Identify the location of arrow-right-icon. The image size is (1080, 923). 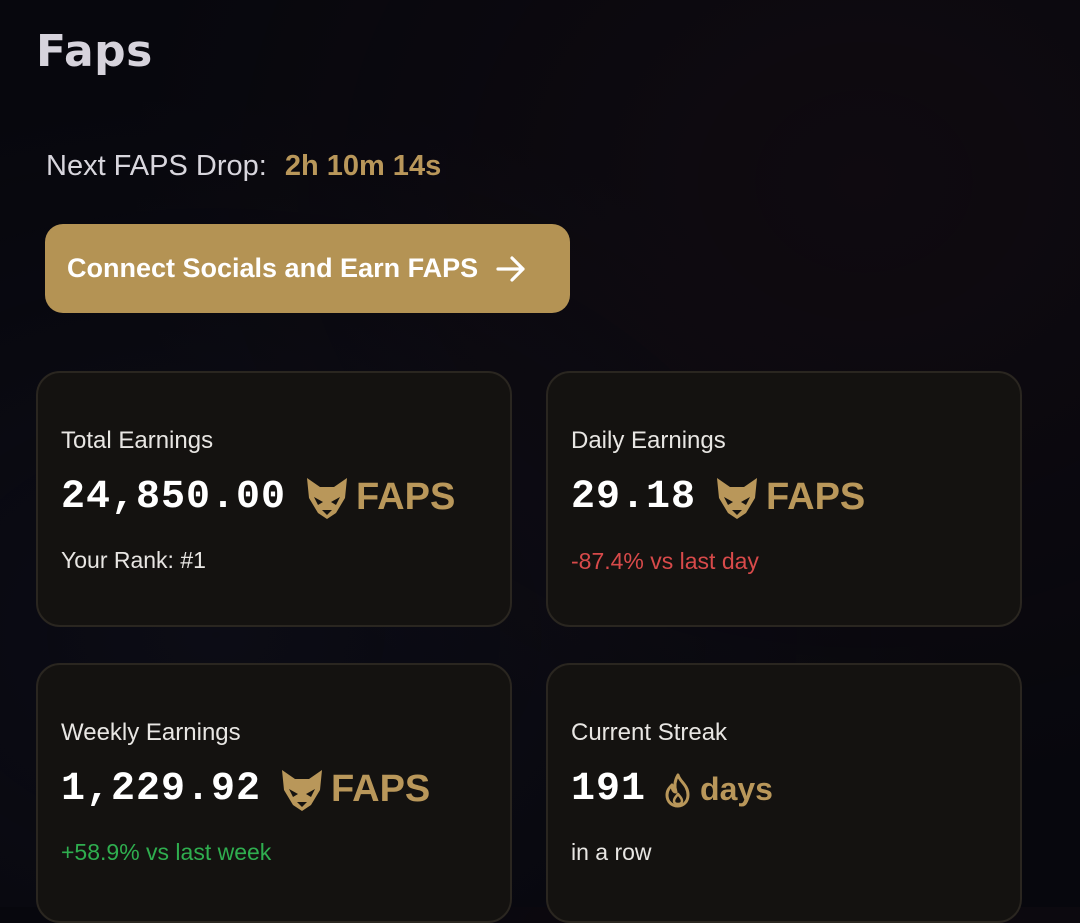
(511, 269).